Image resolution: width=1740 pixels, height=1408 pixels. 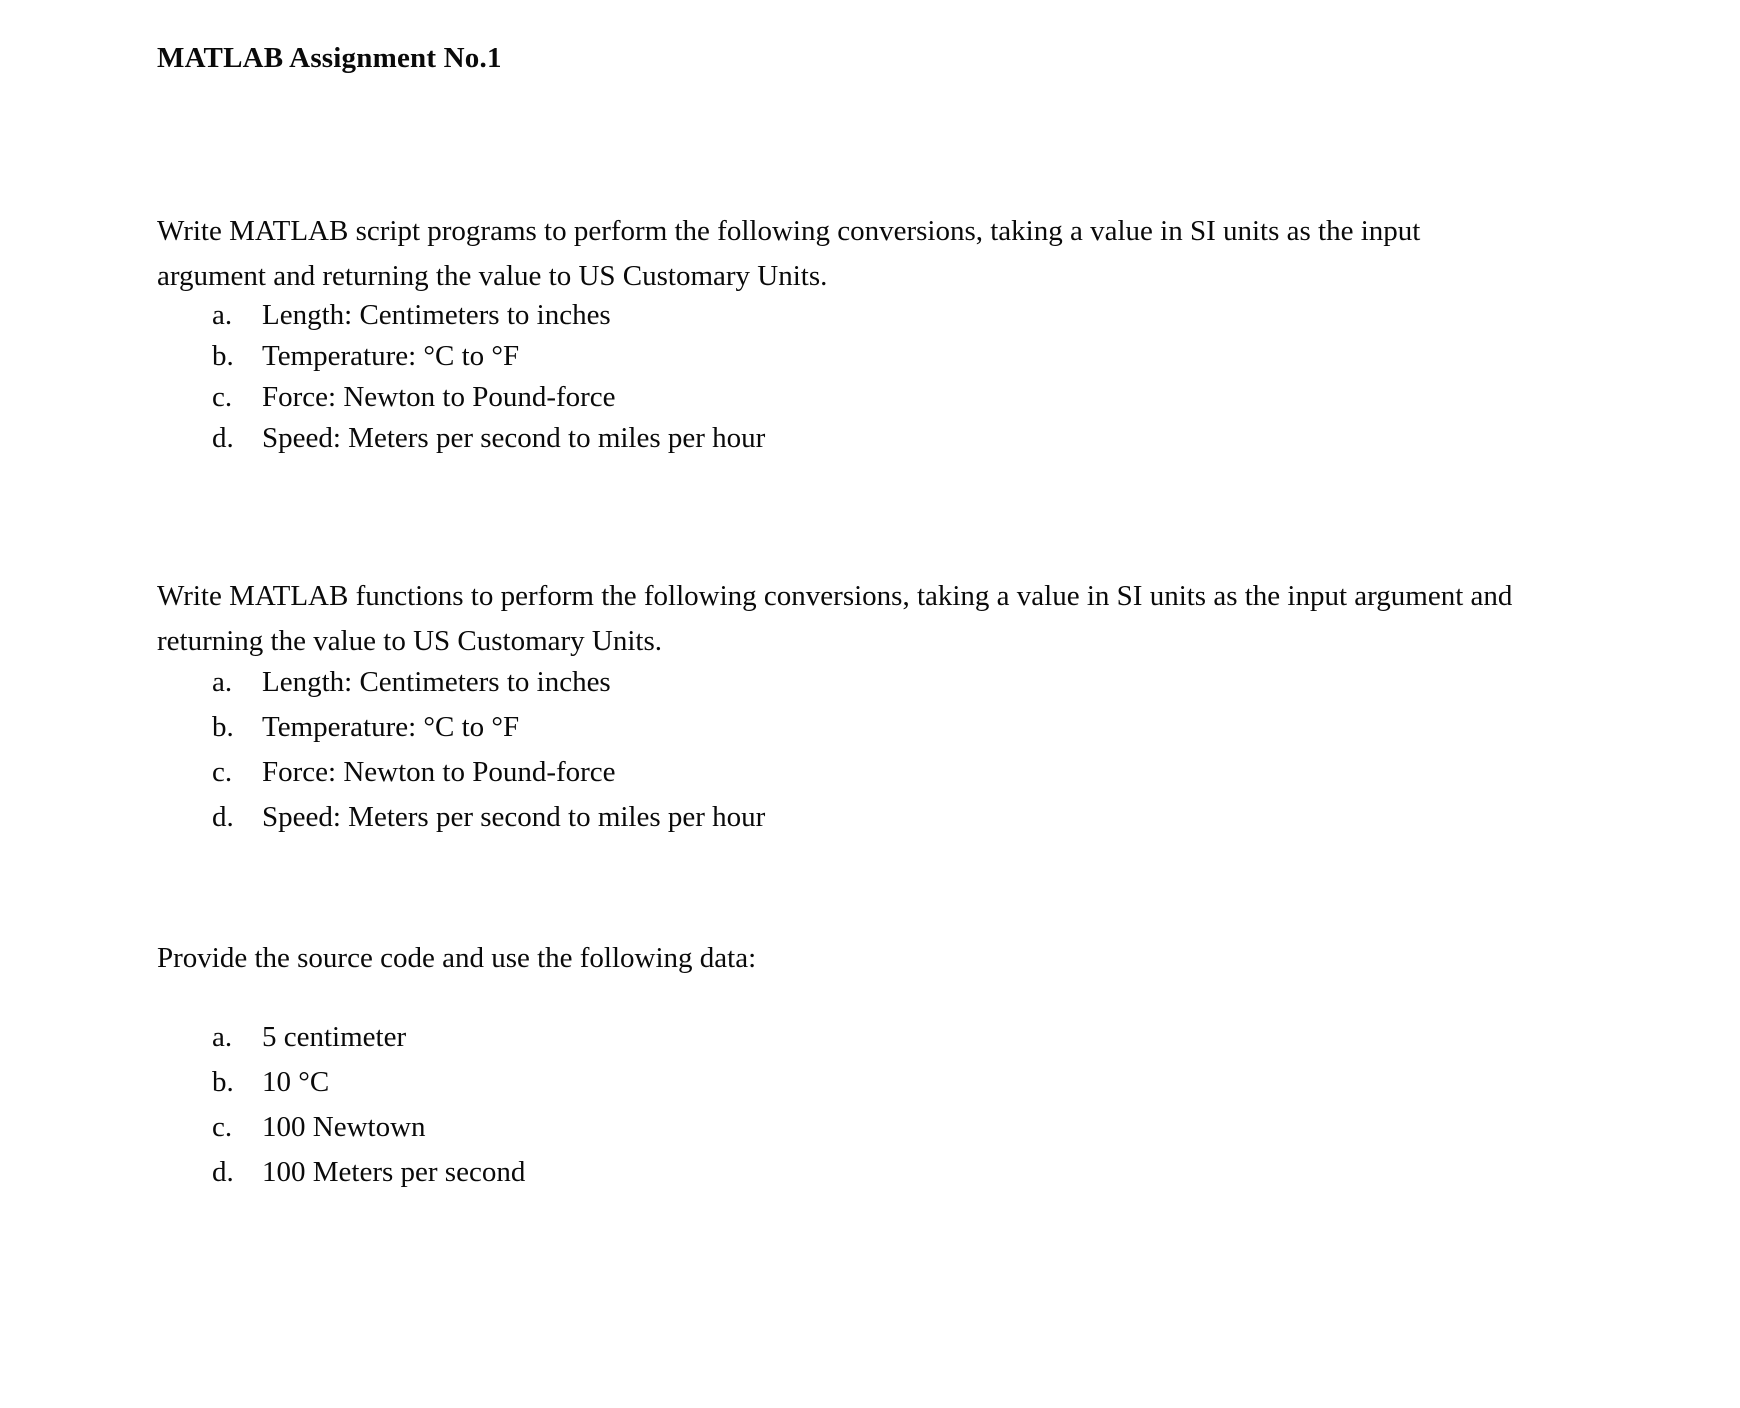 What do you see at coordinates (329, 58) in the screenshot?
I see `page-title: MATLAB Assignment No.1` at bounding box center [329, 58].